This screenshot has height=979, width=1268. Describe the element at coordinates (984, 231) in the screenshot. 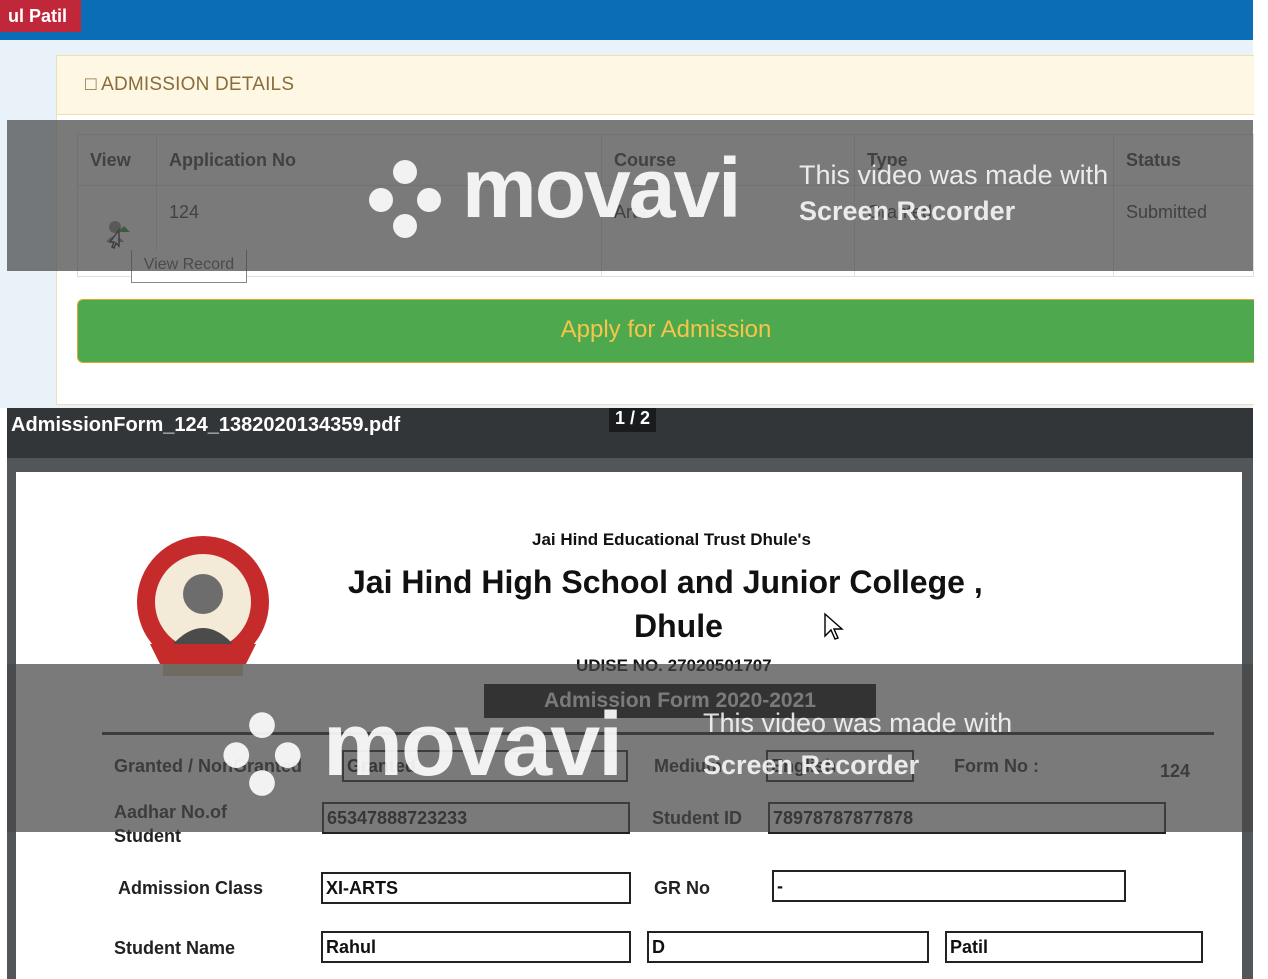

I see `type-cell: Granted` at that location.